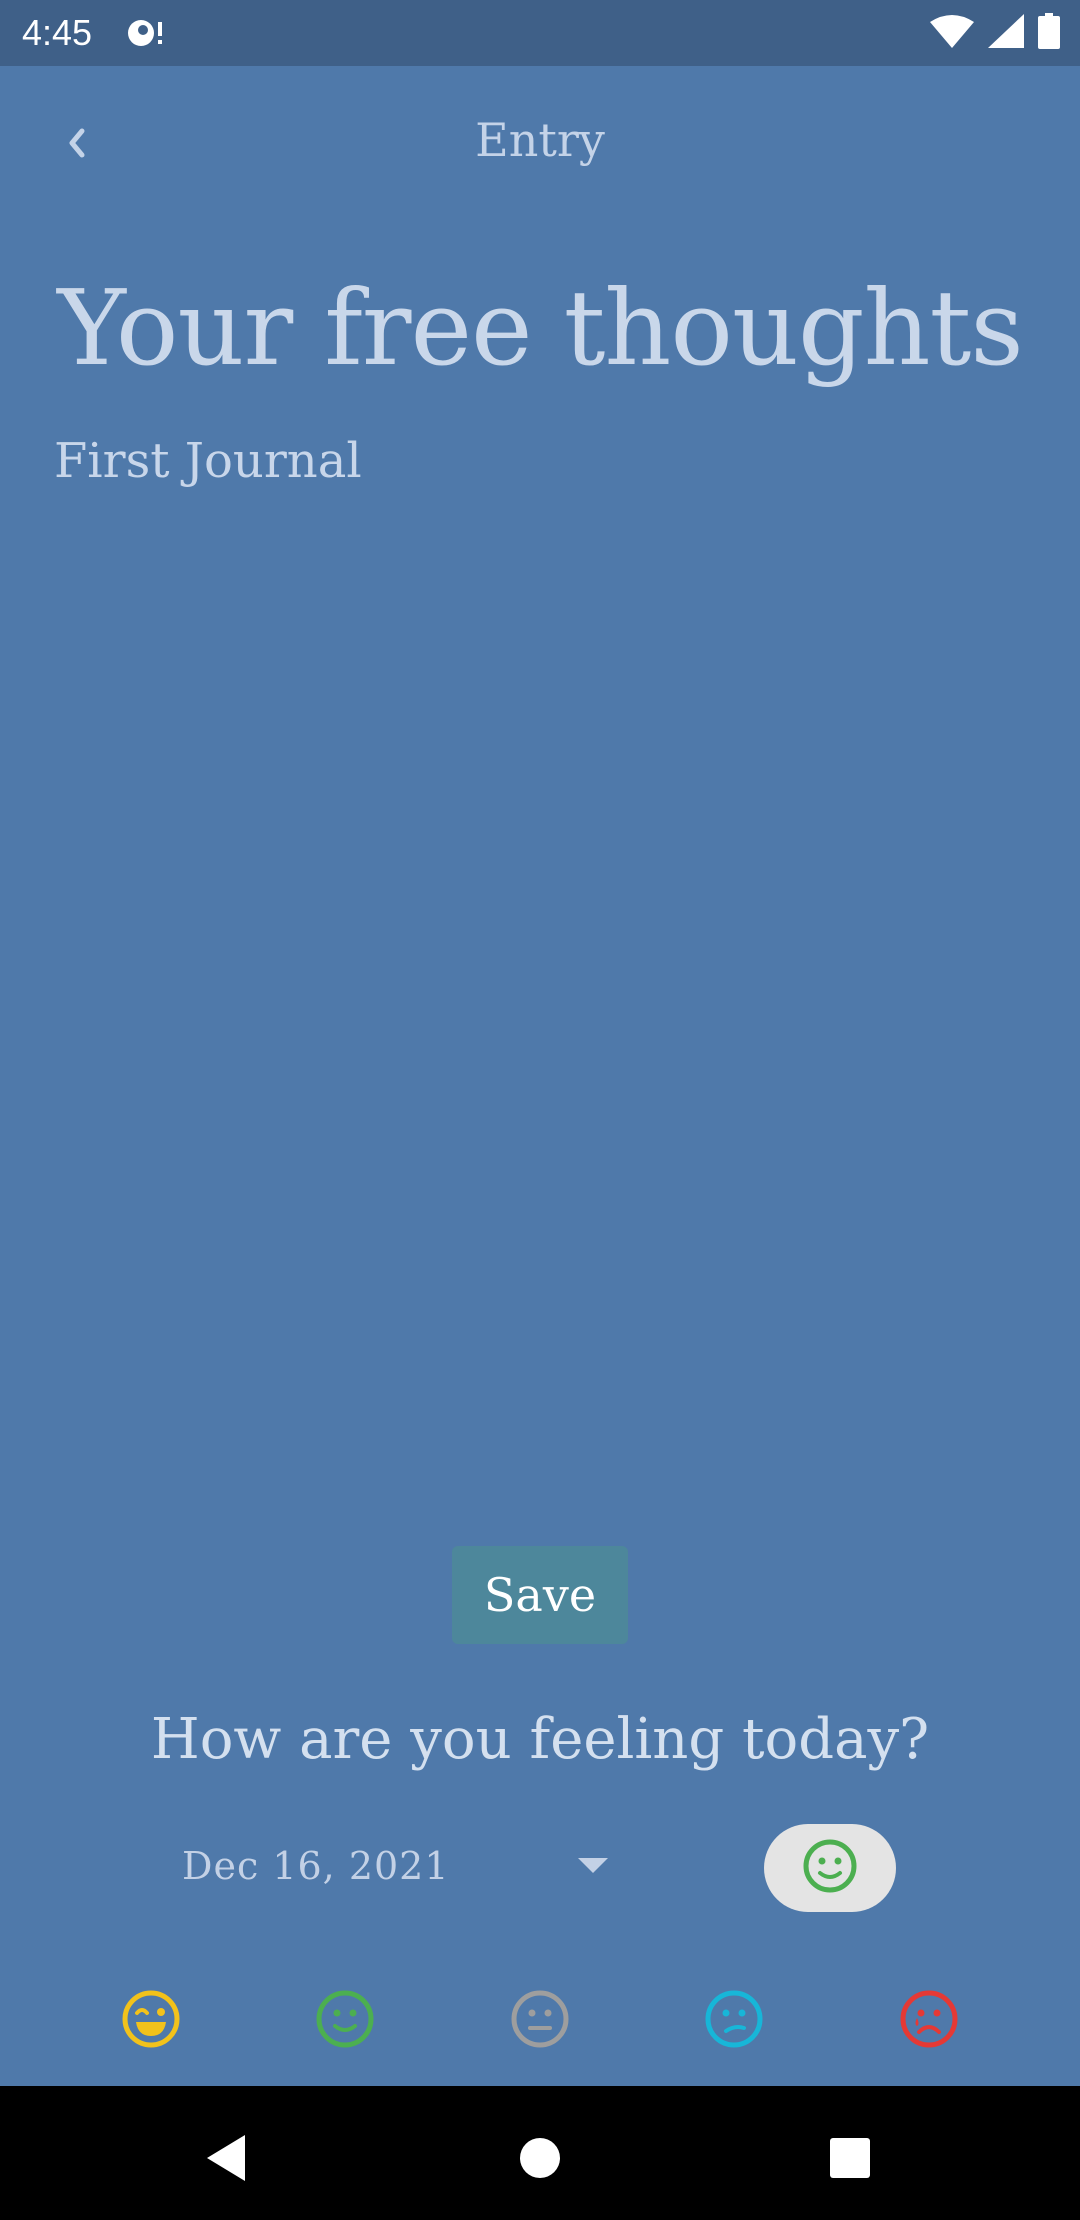  I want to click on date-dropdown: Dec 16, 2021, so click(400, 1866).